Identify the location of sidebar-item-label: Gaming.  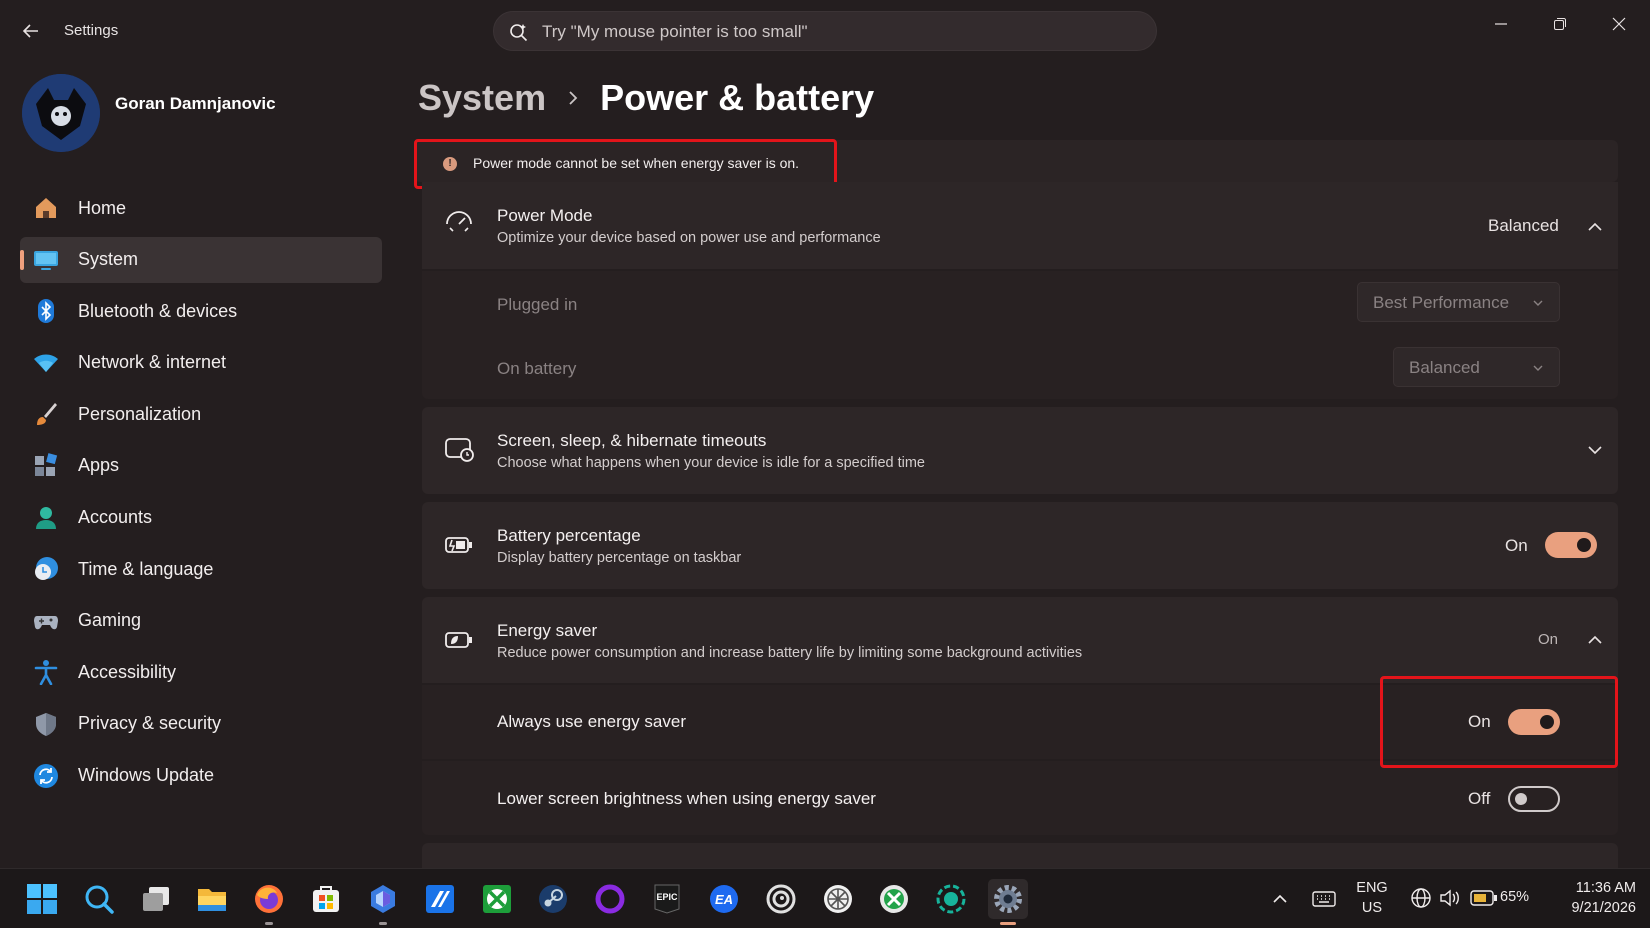
(110, 620).